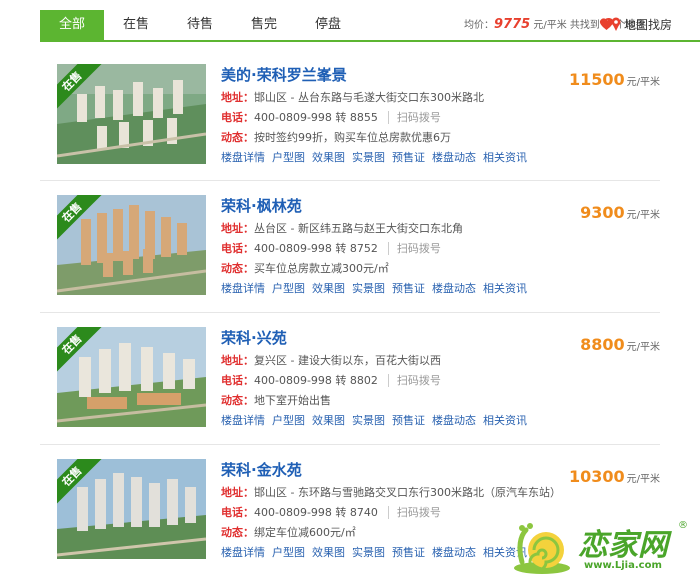 This screenshot has height=578, width=700. Describe the element at coordinates (316, 248) in the screenshot. I see `phone-value: 400-0809-998 转 8752` at that location.